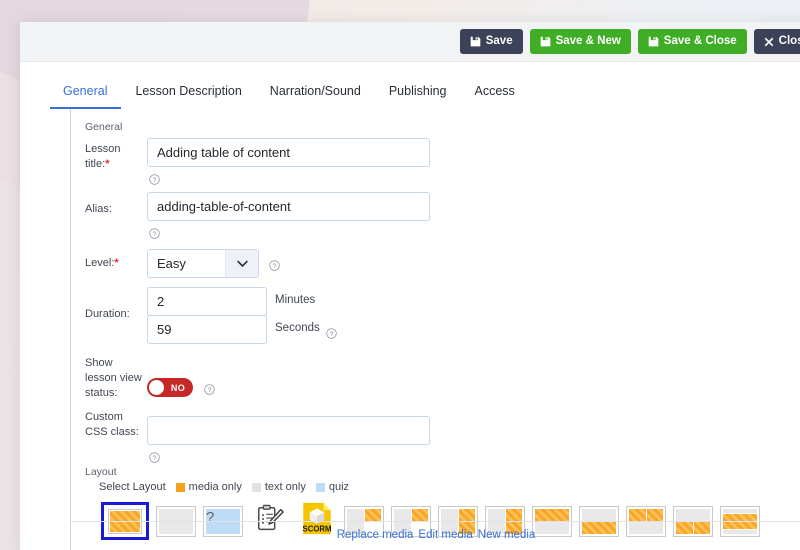  What do you see at coordinates (288, 230) in the screenshot?
I see `alias-help: ?` at bounding box center [288, 230].